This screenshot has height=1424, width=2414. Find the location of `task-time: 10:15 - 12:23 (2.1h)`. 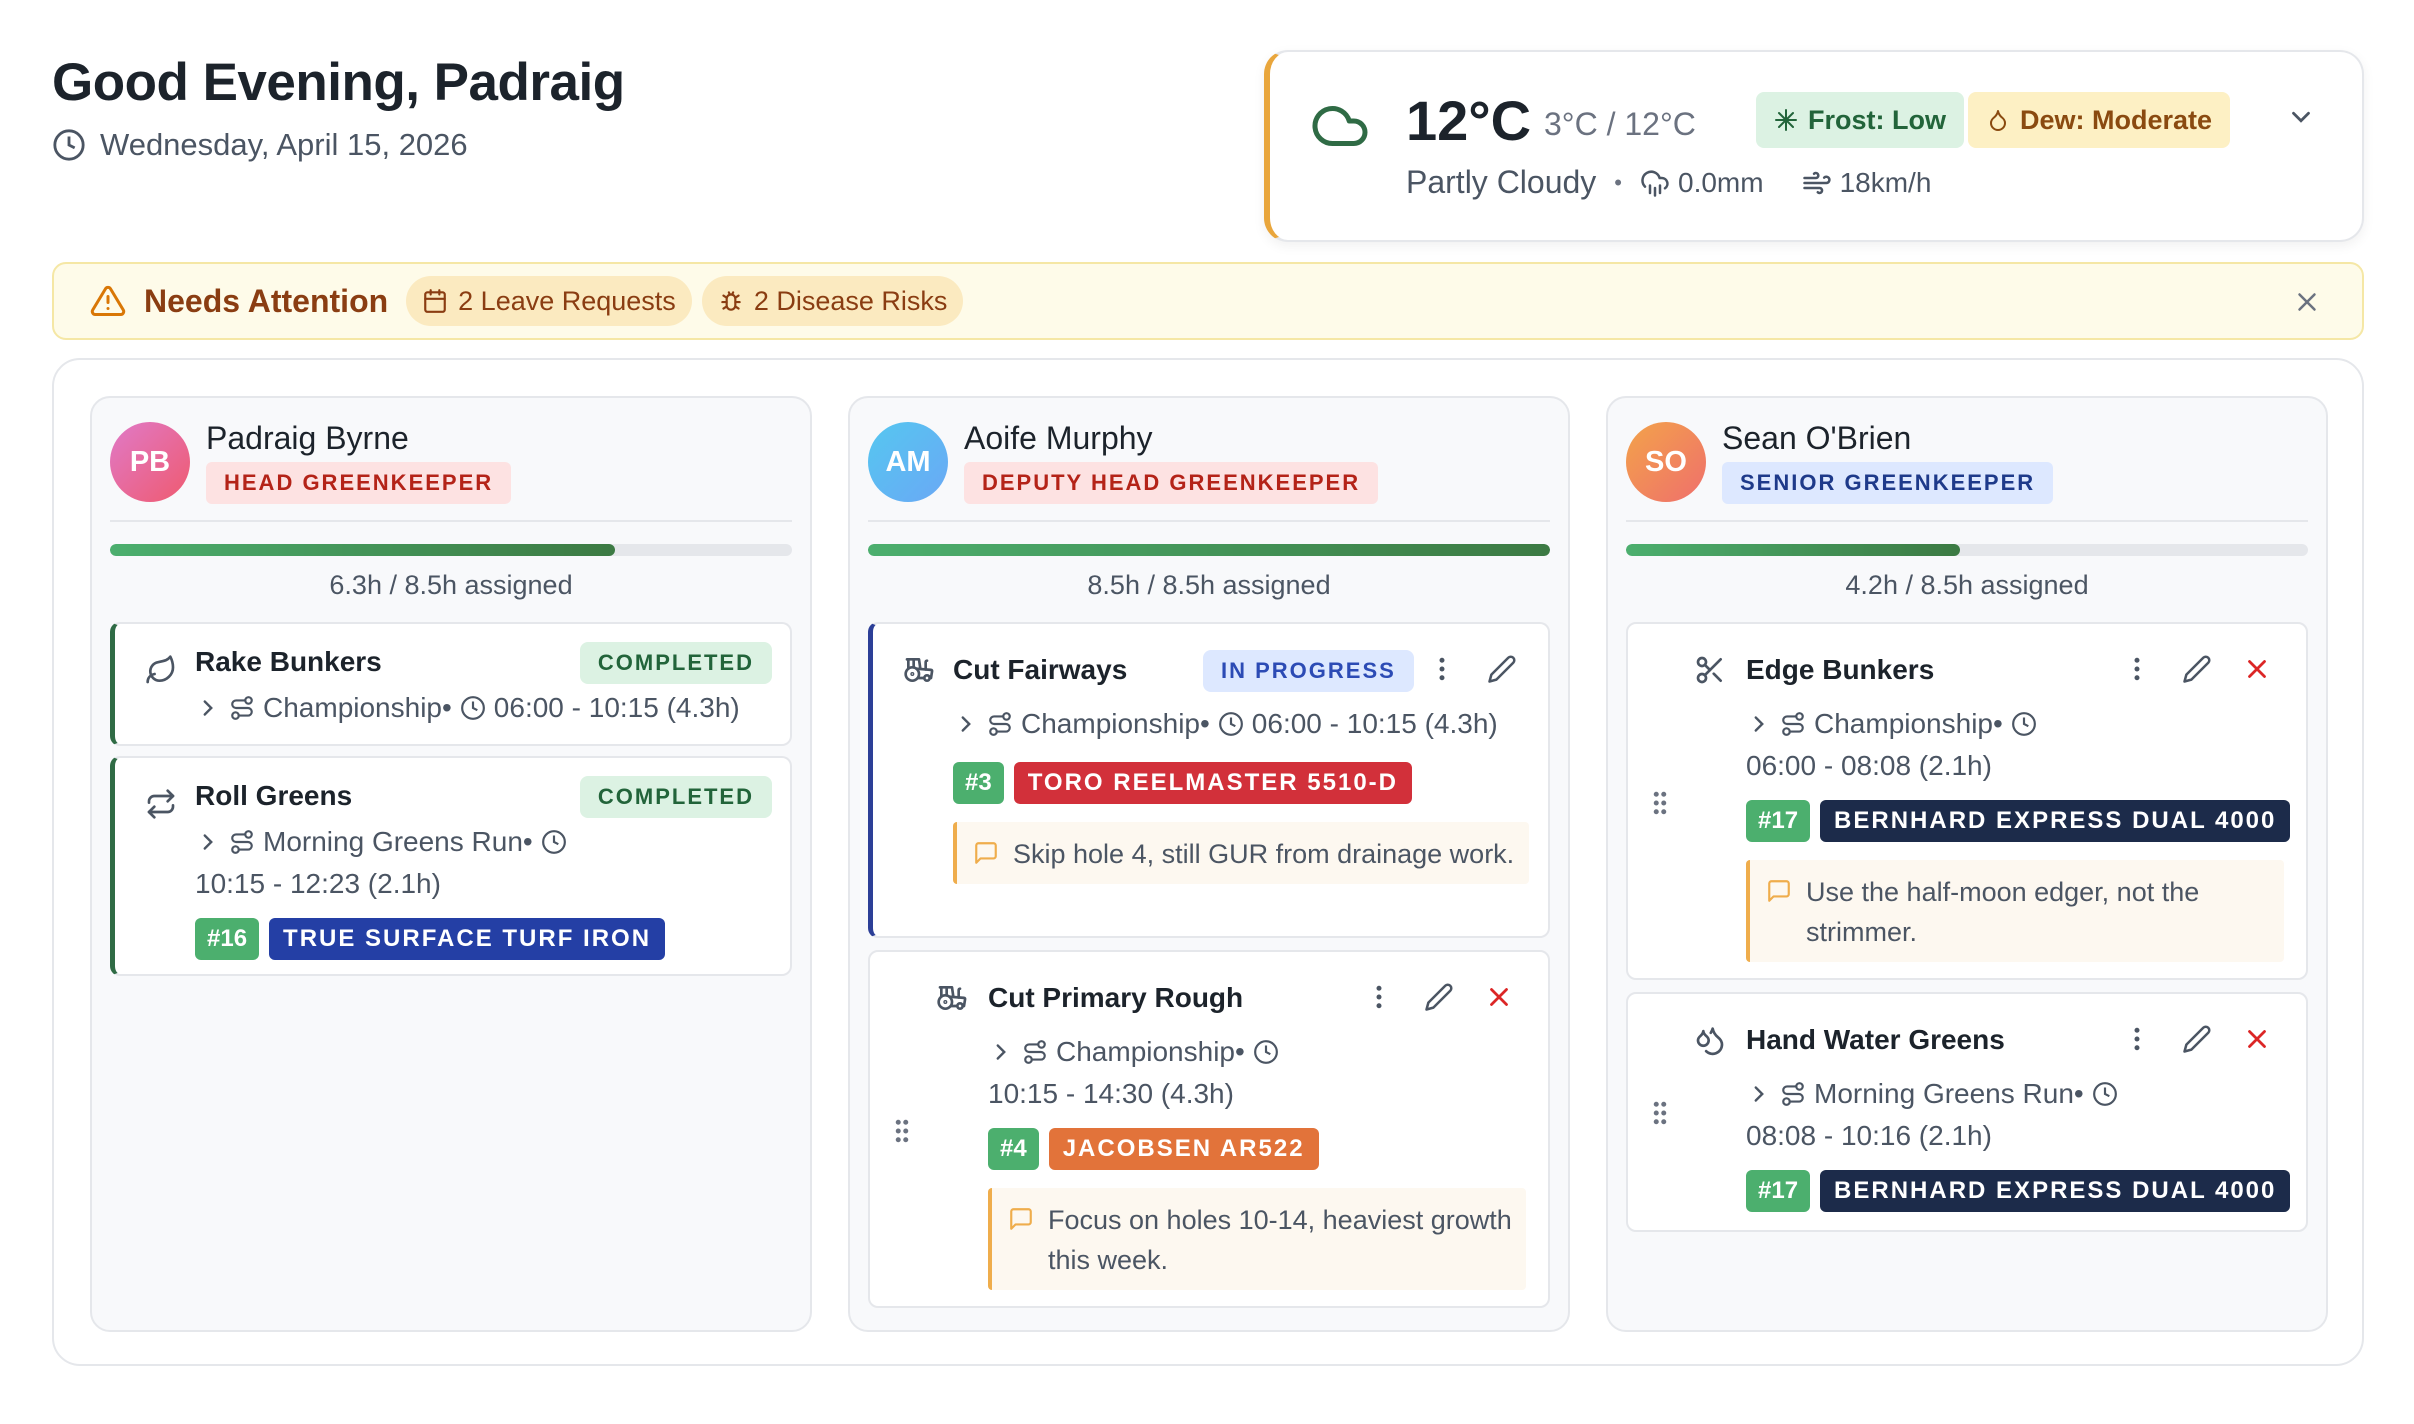

task-time: 10:15 - 12:23 (2.1h) is located at coordinates (318, 883).